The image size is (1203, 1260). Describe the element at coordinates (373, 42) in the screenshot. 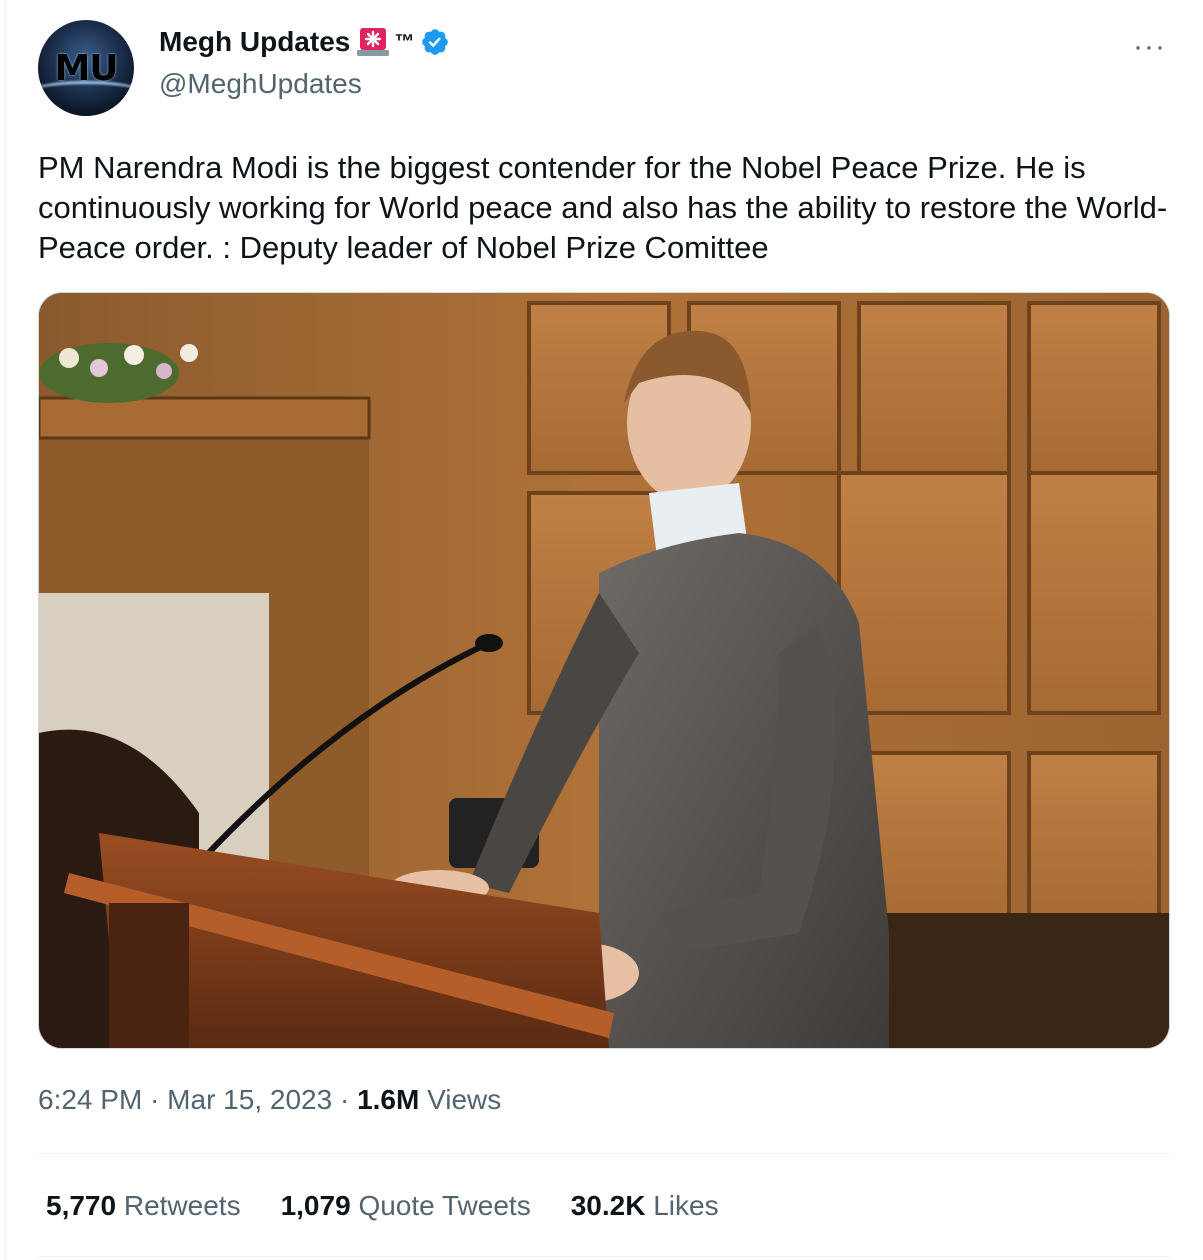

I see `rotating-light-icon` at that location.